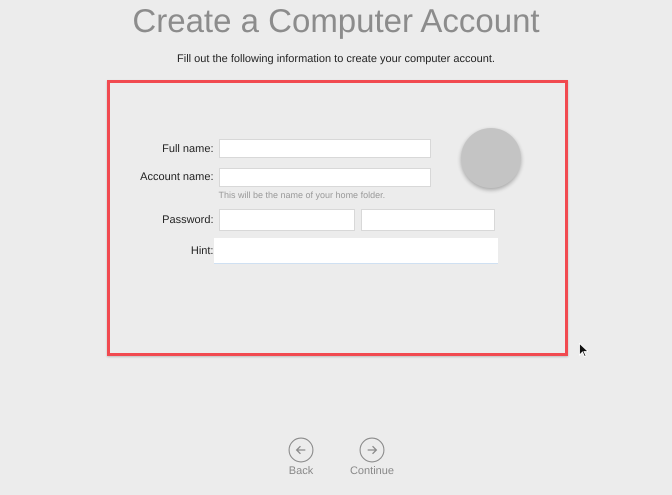  Describe the element at coordinates (372, 457) in the screenshot. I see `continue-button: Continue` at that location.